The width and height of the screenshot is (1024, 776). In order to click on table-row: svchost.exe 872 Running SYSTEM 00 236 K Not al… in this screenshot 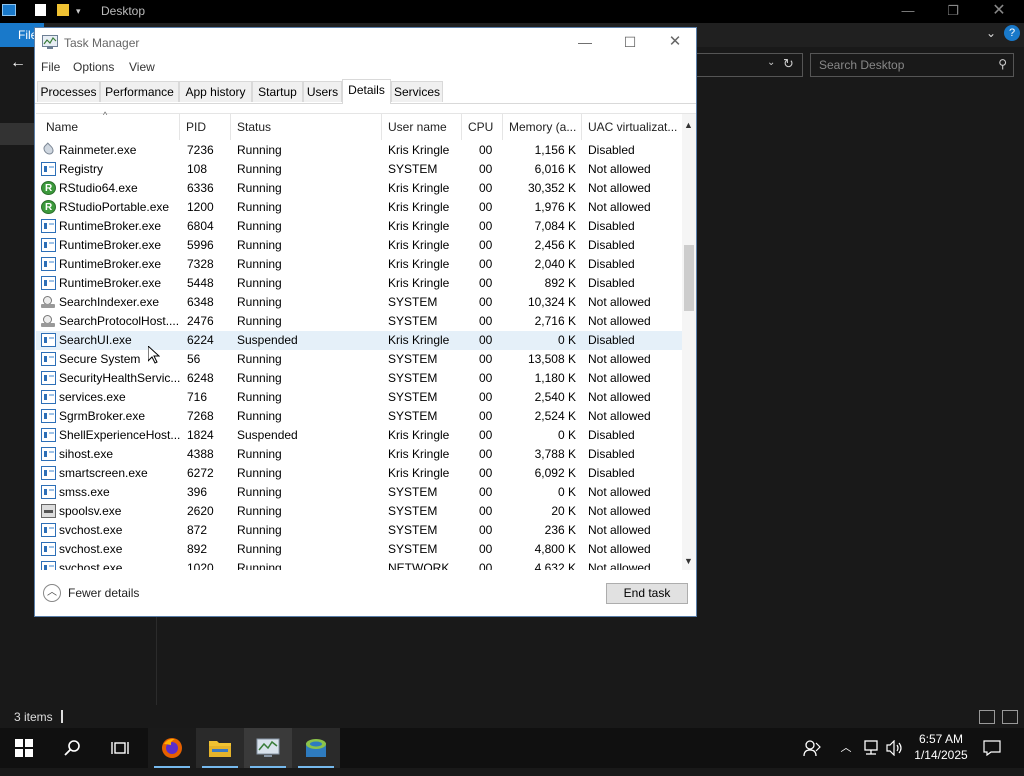, I will do `click(359, 530)`.